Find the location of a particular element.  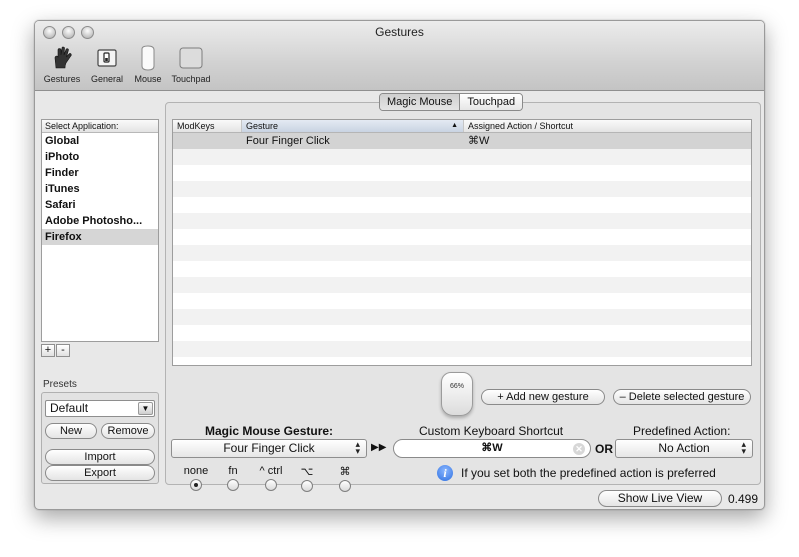

list-item: Safari is located at coordinates (100, 205).